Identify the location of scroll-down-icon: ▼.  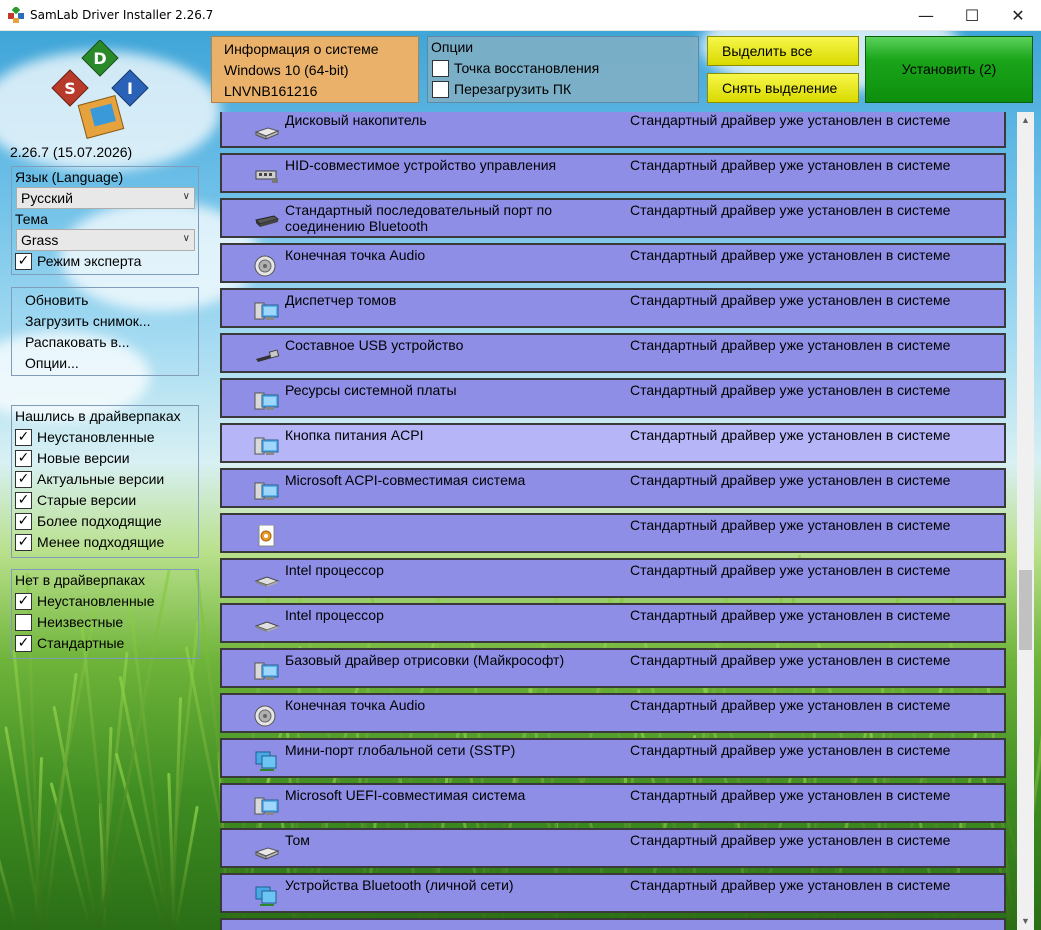
(1025, 921).